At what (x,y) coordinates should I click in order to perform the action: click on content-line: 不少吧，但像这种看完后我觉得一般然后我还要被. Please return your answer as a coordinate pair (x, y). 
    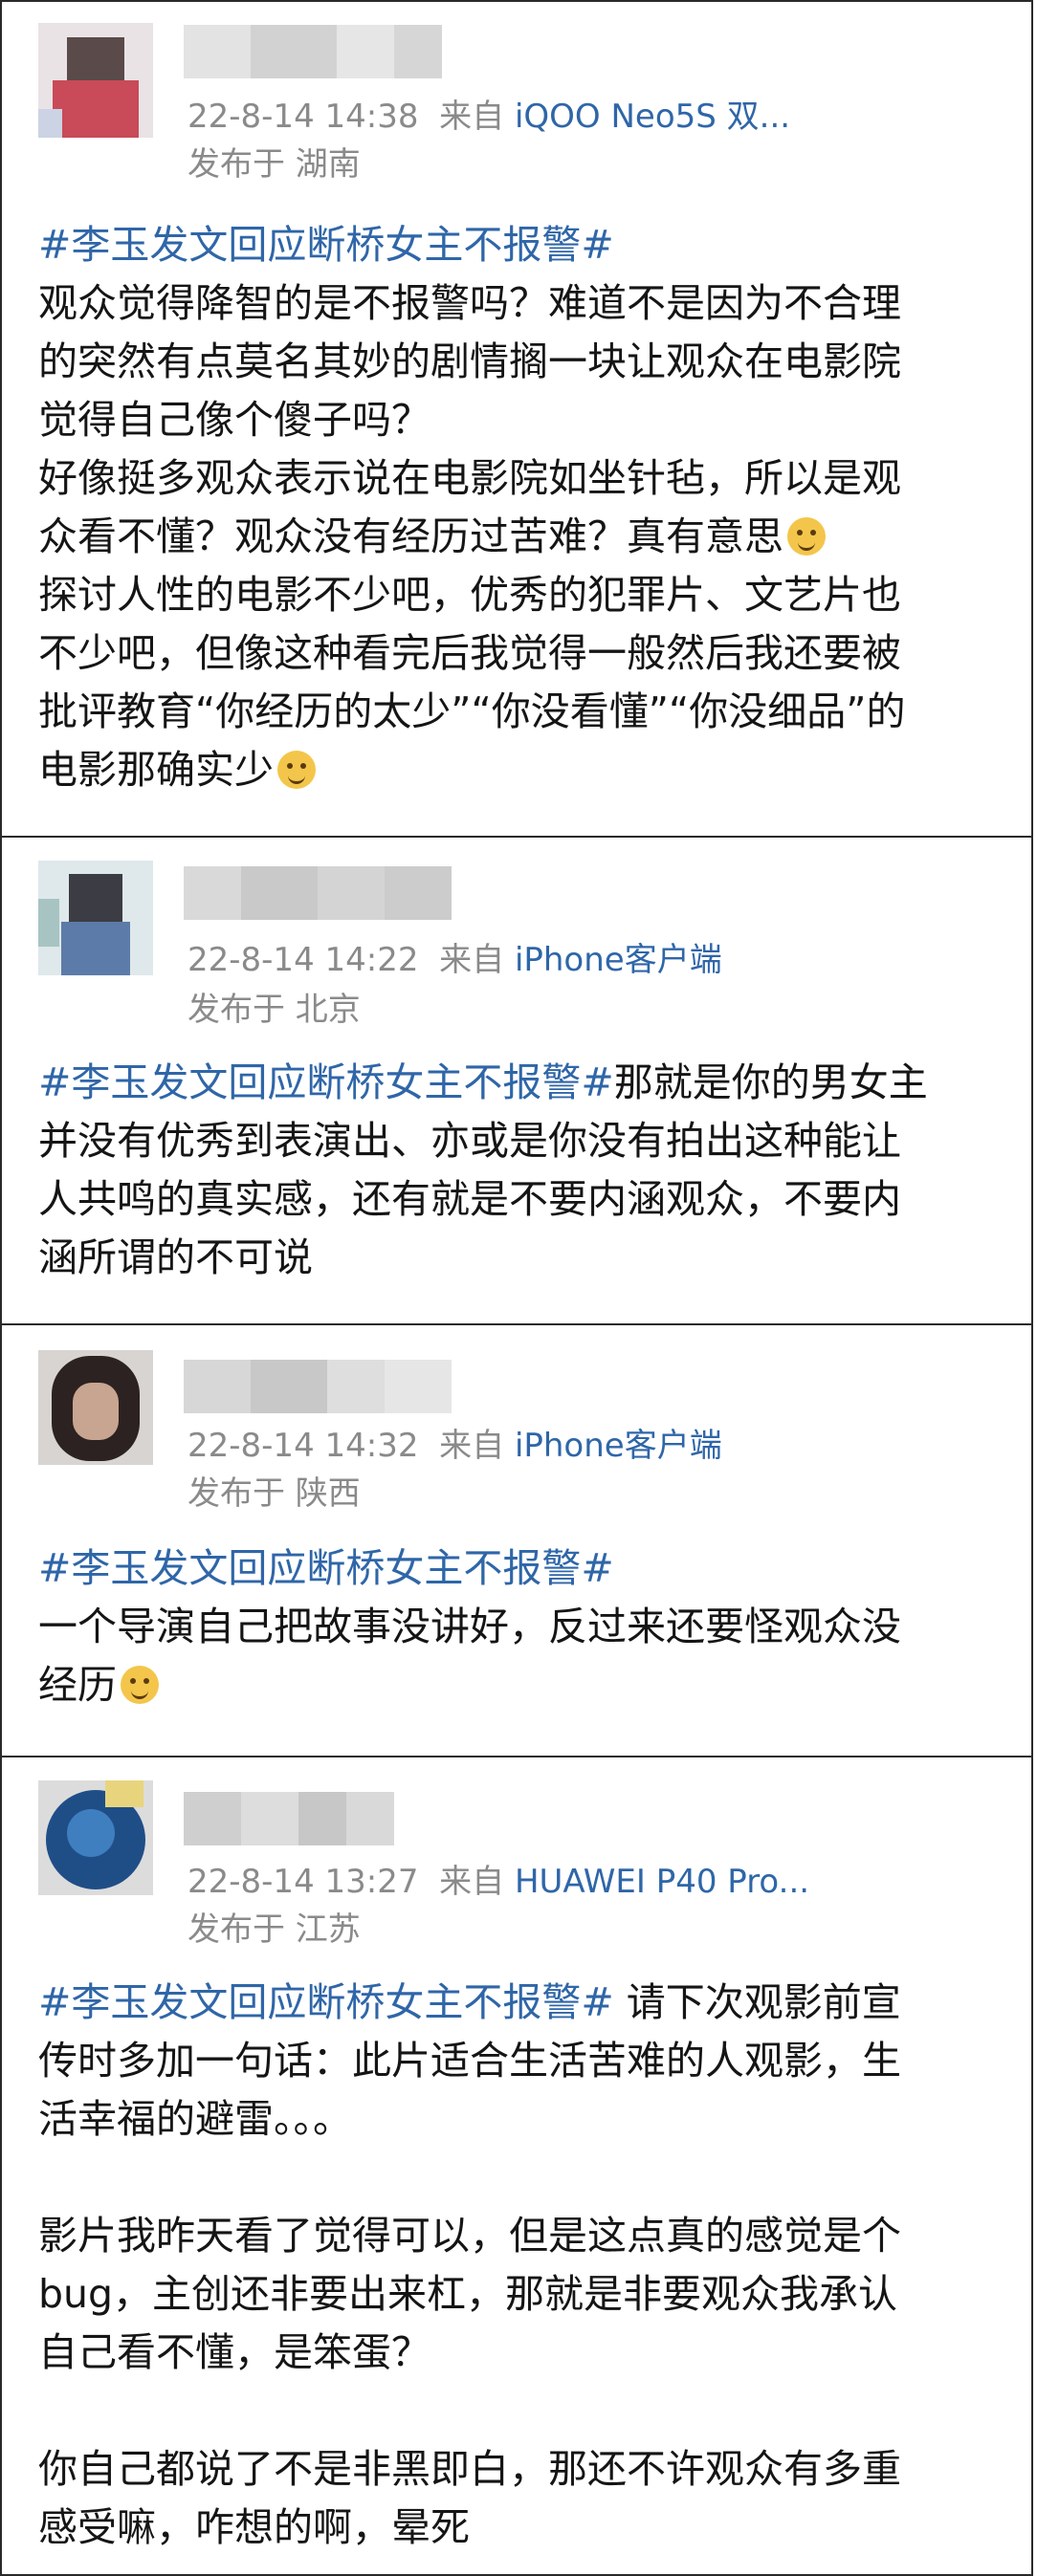
    Looking at the image, I should click on (469, 653).